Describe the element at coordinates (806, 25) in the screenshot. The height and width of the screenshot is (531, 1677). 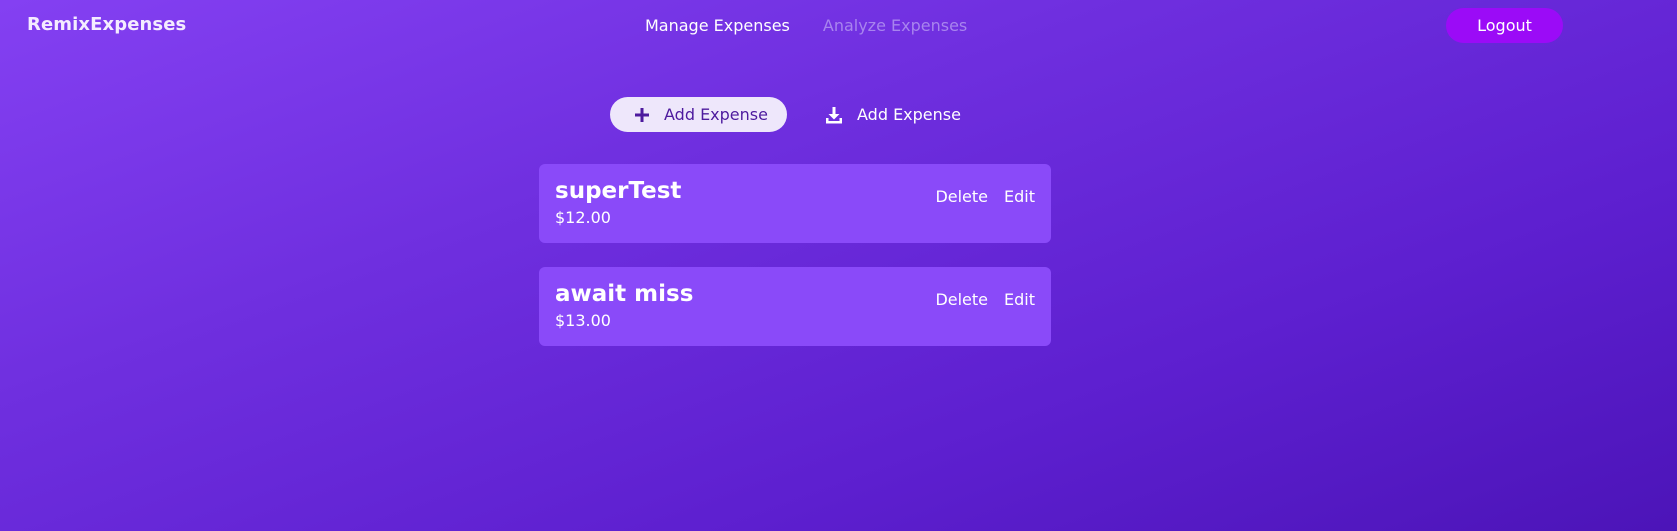
I see `main-nav: Manage Expenses Analyze Expenses` at that location.